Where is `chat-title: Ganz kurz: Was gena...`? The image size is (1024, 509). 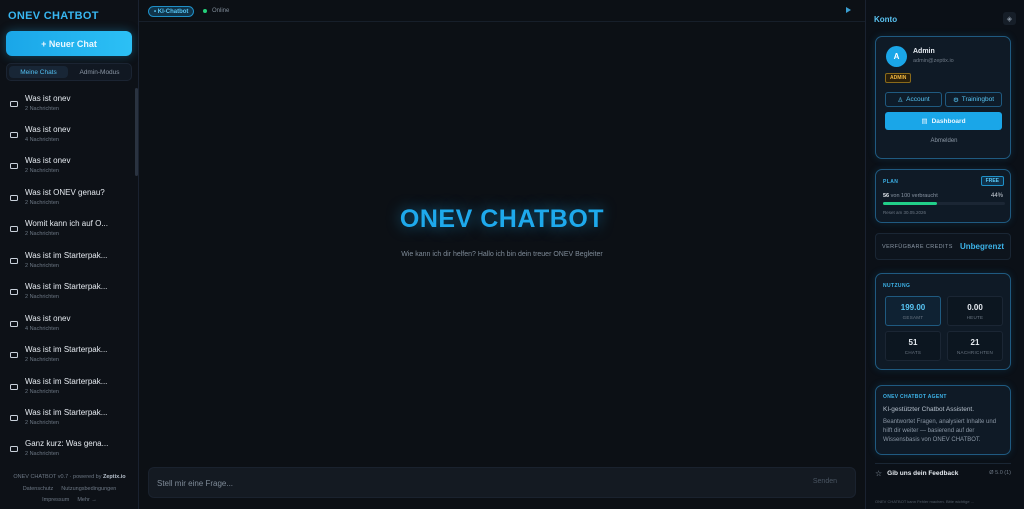 chat-title: Ganz kurz: Was gena... is located at coordinates (67, 443).